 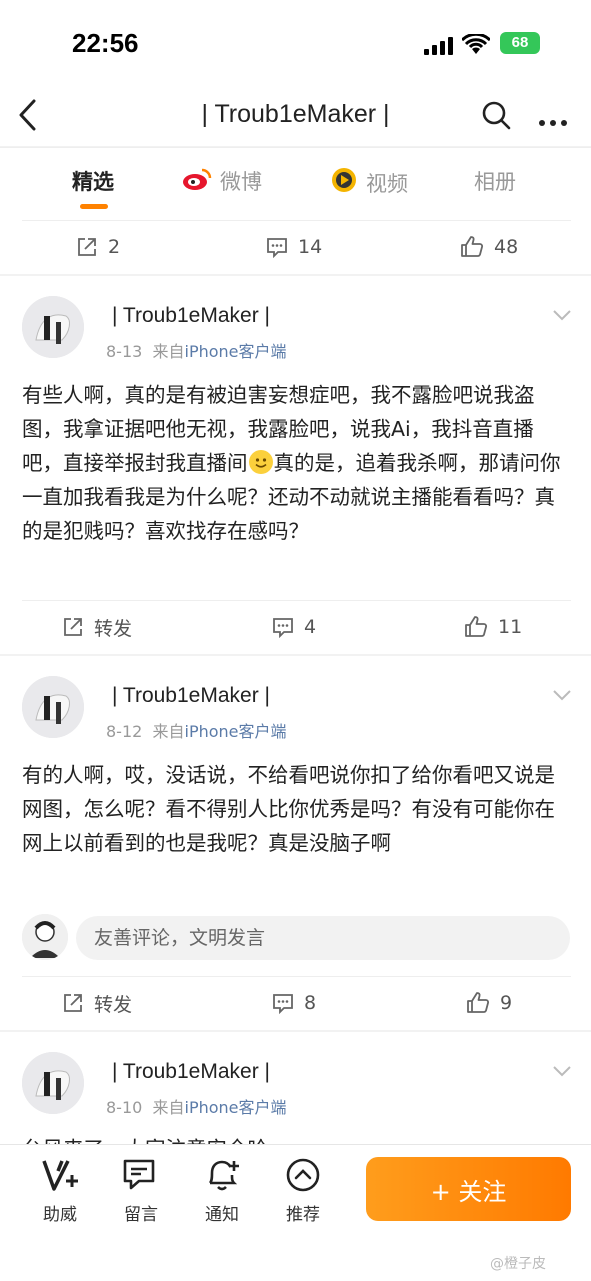 I want to click on wifi-icon, so click(x=476, y=46).